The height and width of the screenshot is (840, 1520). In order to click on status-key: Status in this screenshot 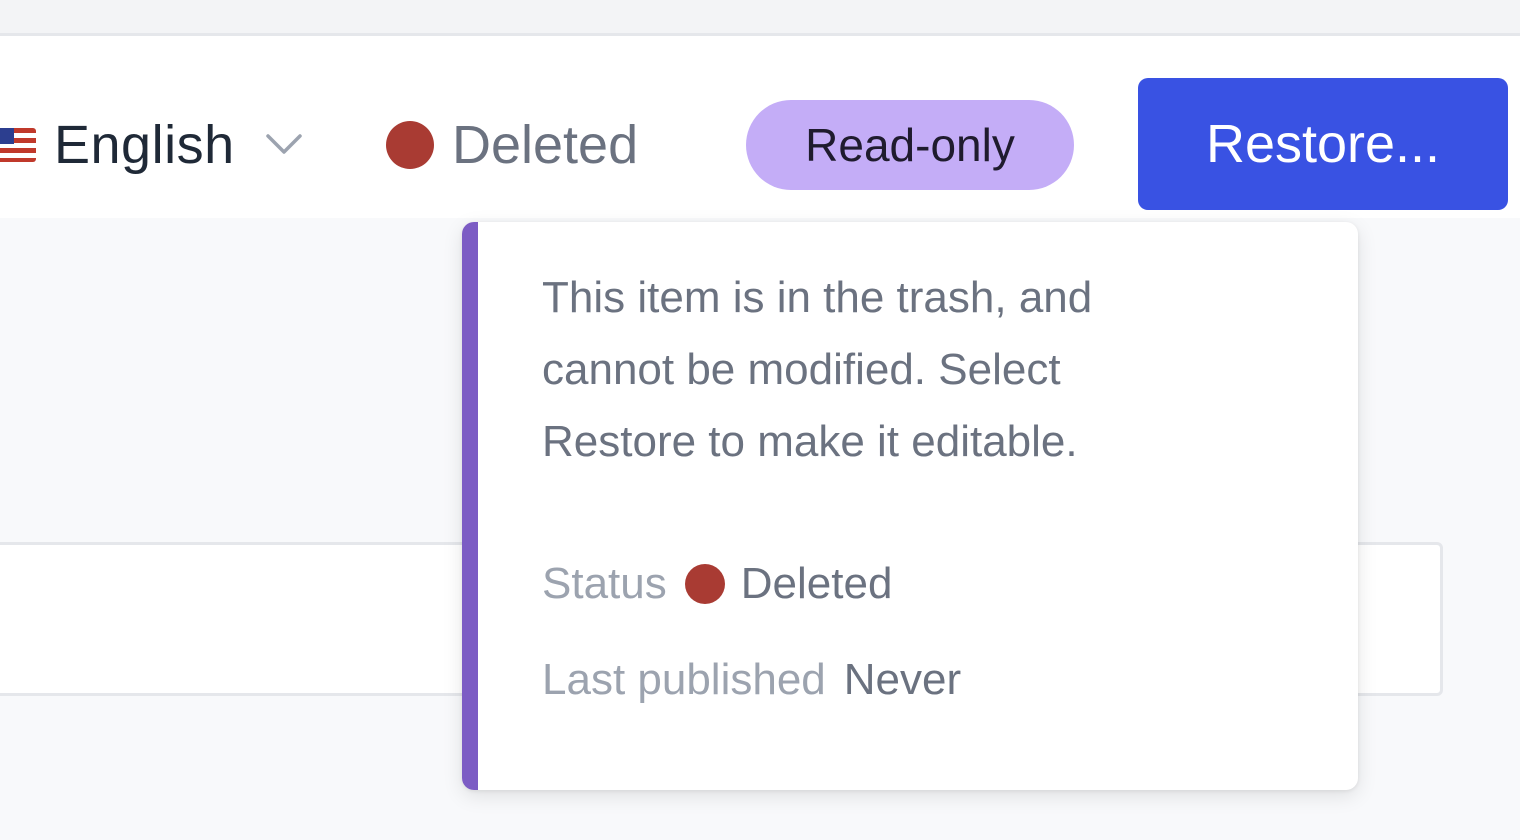, I will do `click(604, 583)`.